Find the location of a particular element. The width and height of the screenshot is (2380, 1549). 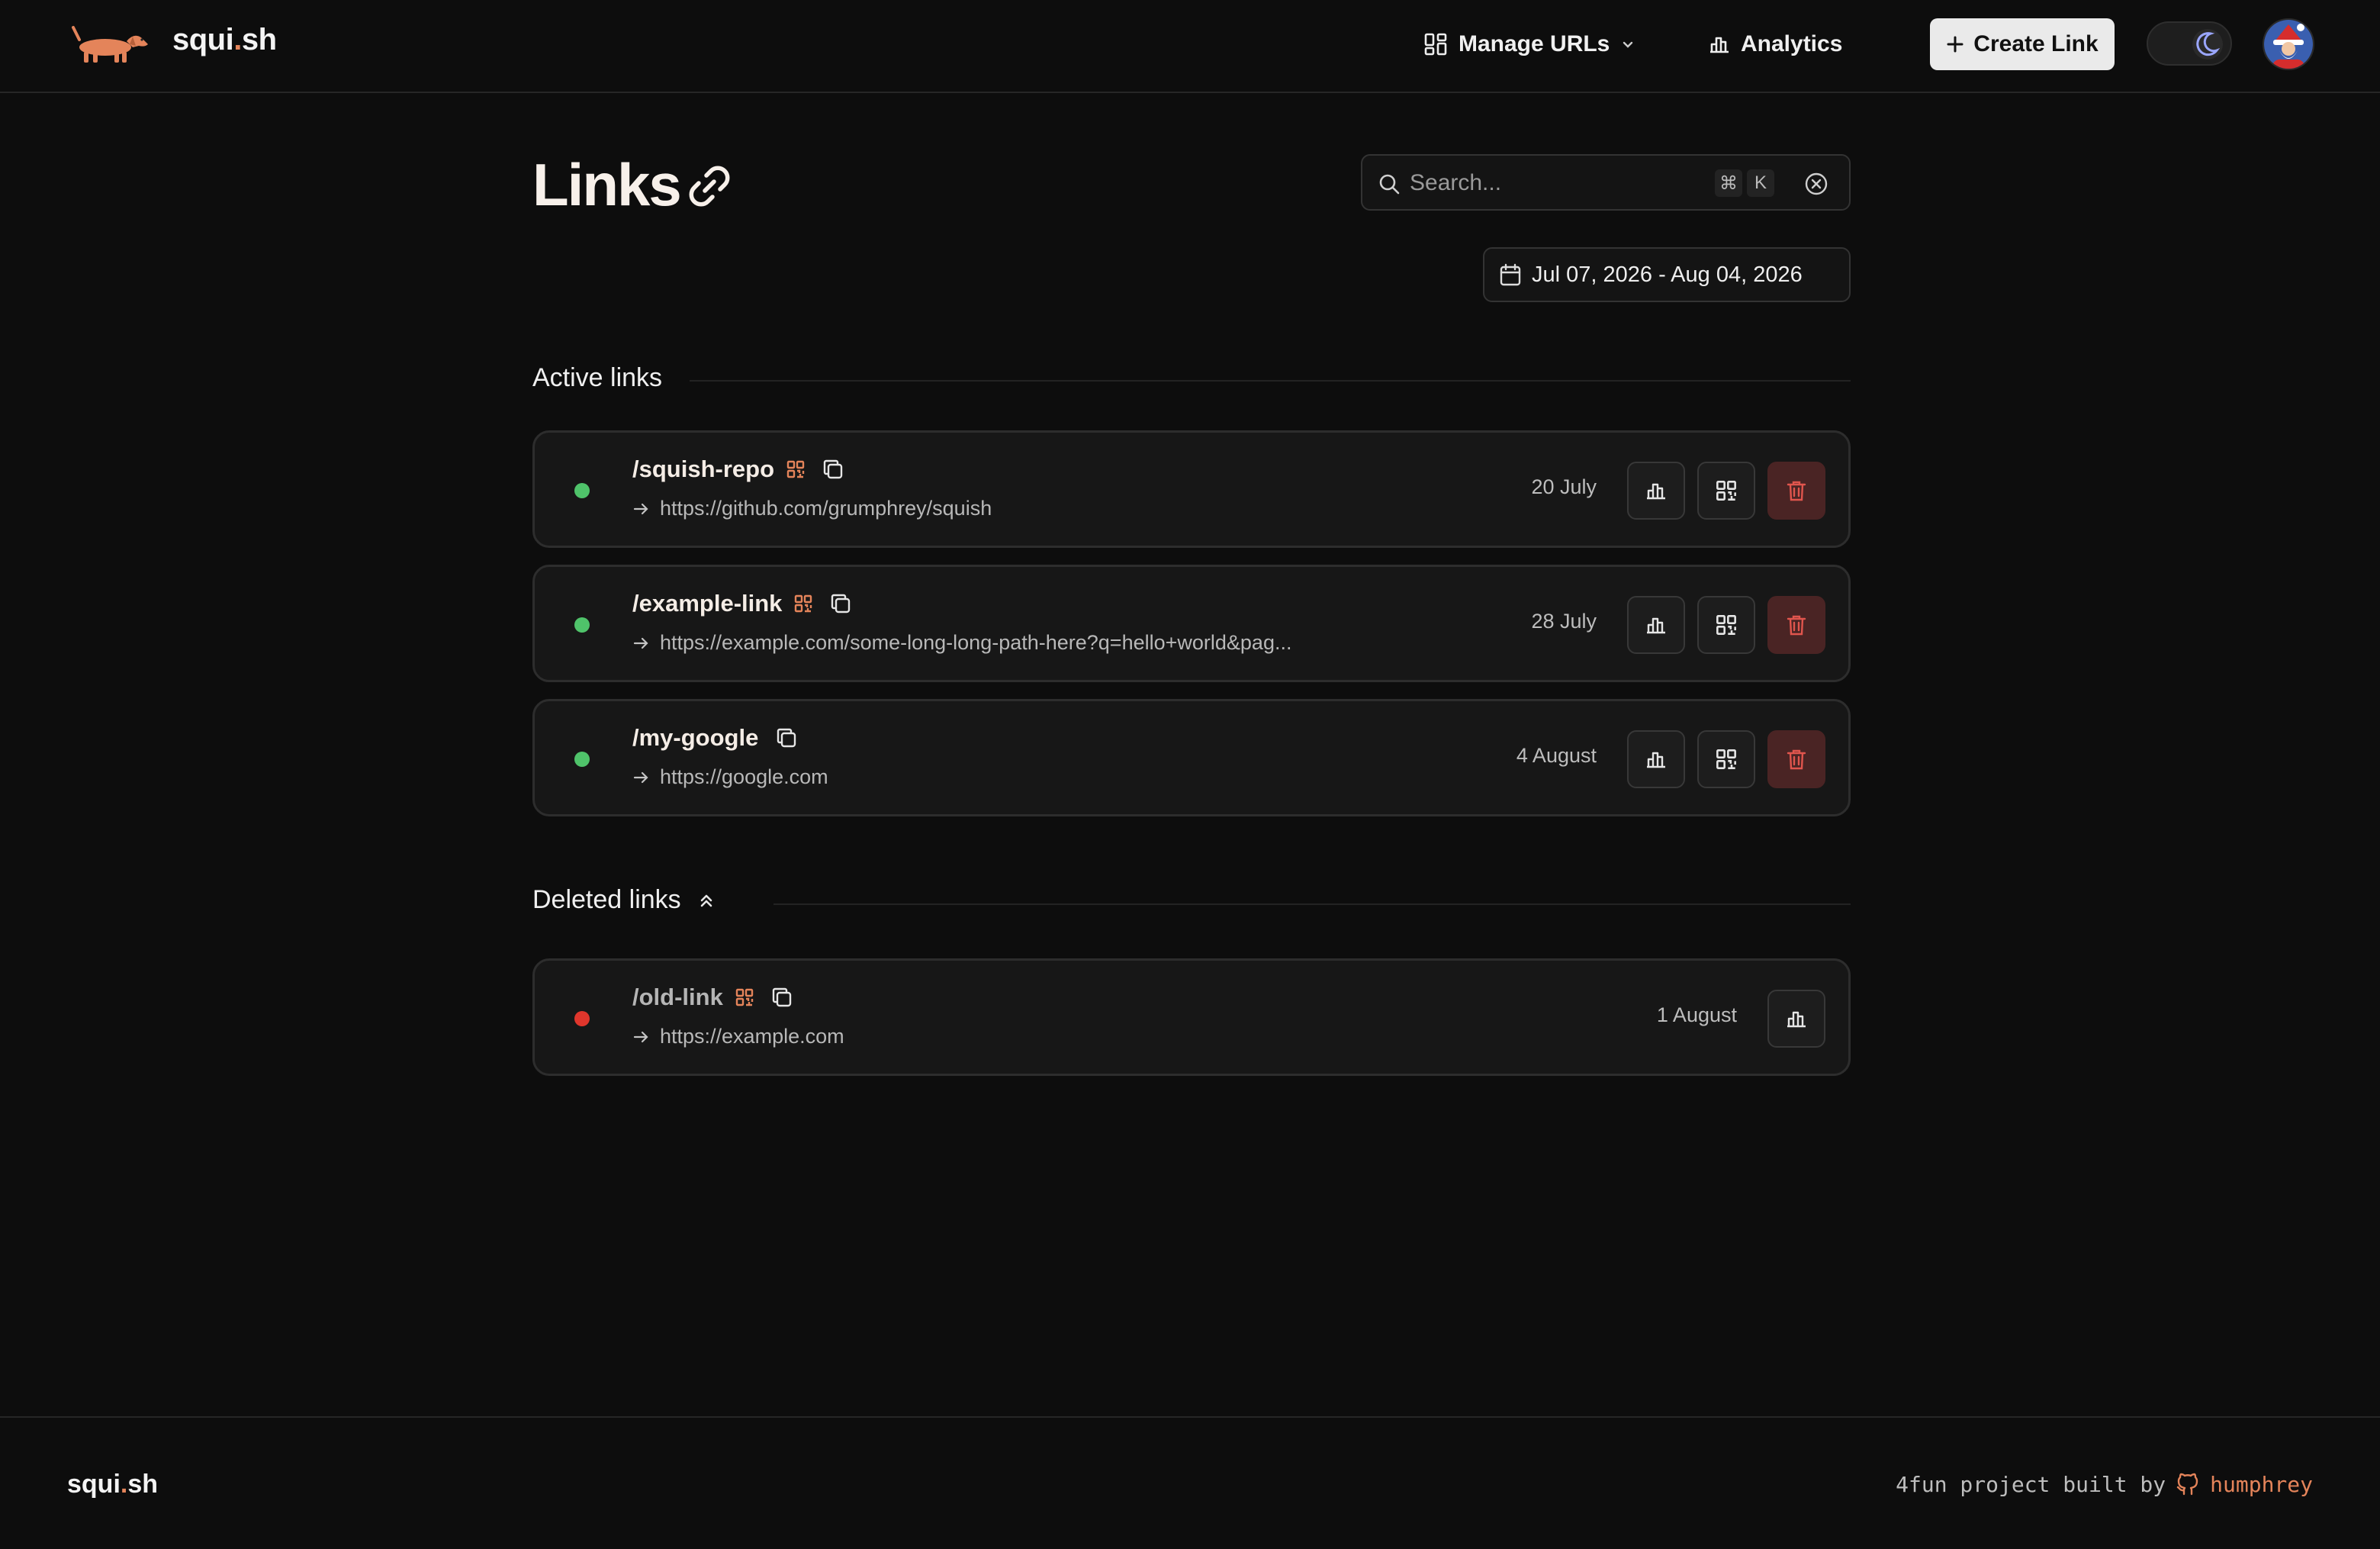

active-links-heading: Active links is located at coordinates (597, 378).